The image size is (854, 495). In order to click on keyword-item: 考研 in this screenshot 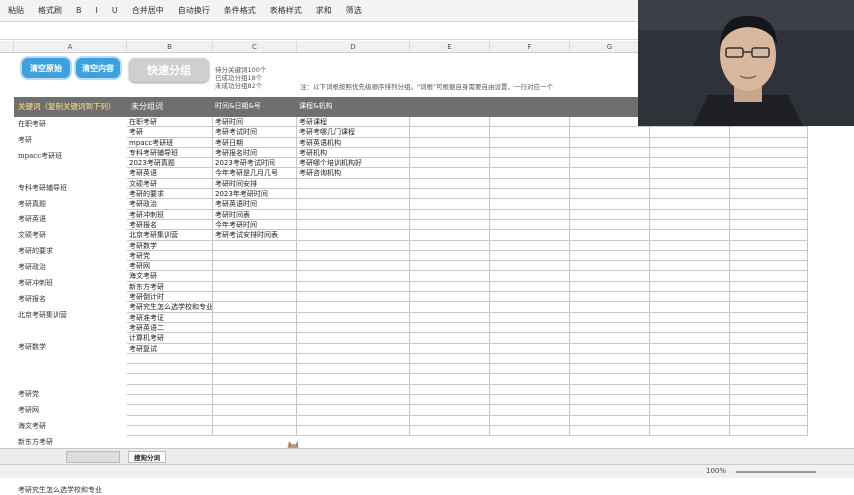, I will do `click(25, 140)`.